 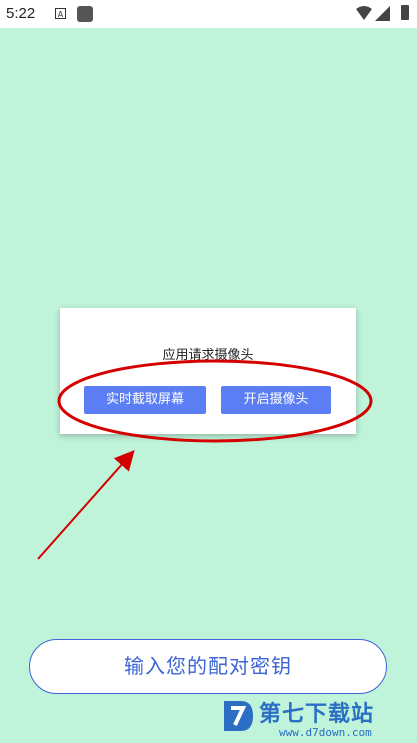 I want to click on watermark-brand: 第七下载站, so click(x=317, y=714).